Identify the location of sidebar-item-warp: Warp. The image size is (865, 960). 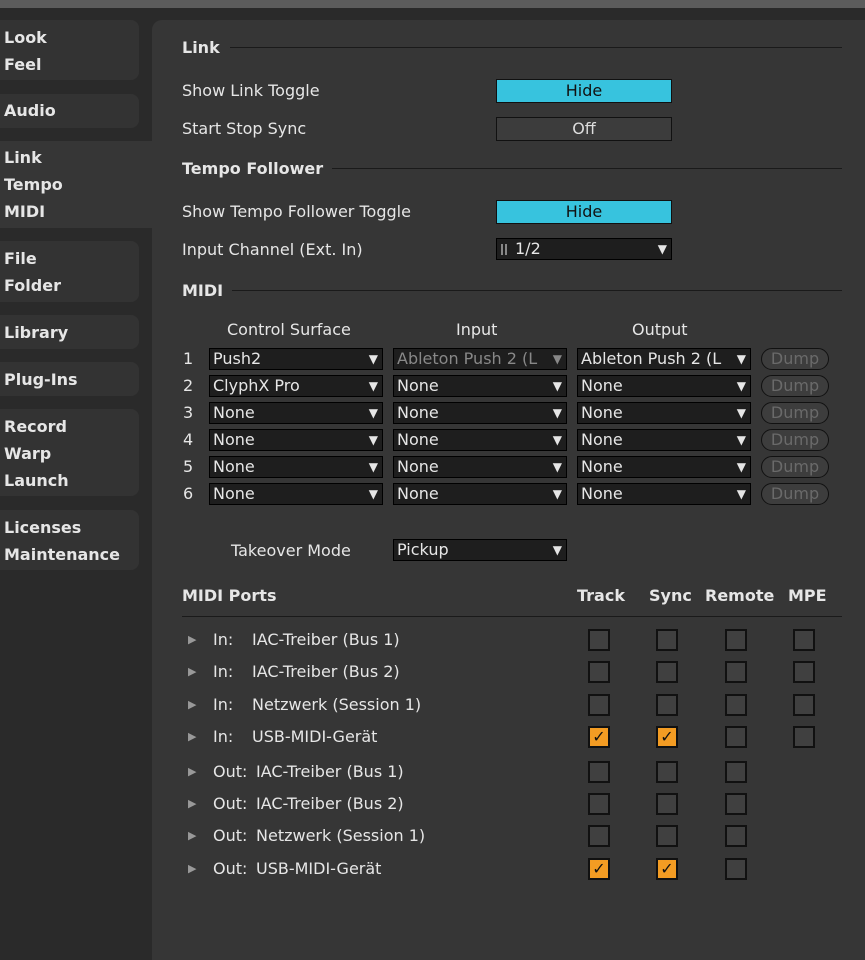
(27, 453).